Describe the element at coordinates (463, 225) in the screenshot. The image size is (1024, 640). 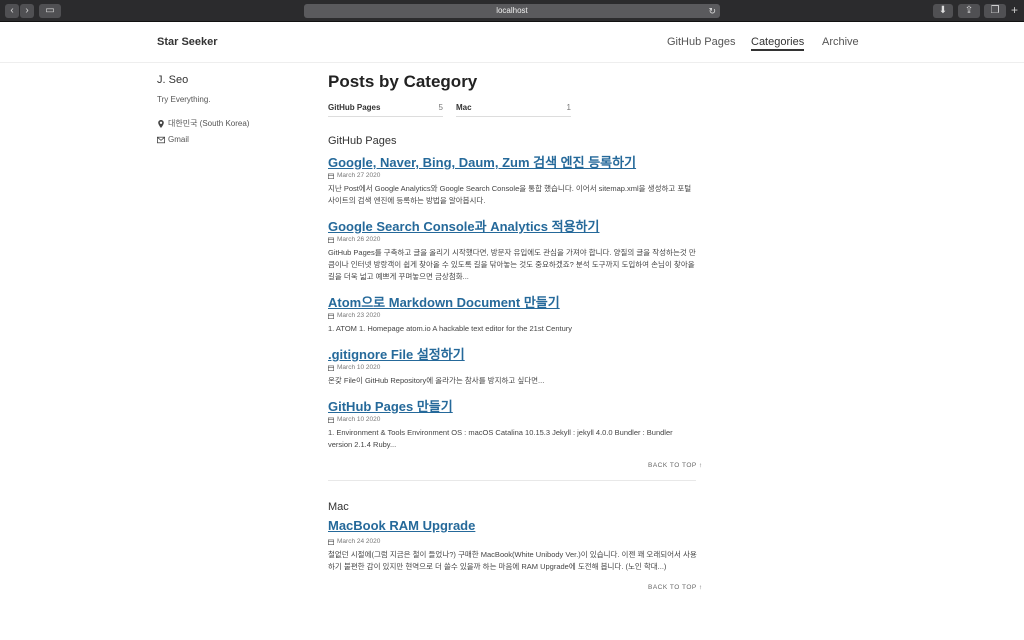
I see `post-title-link: Google Search Console과 Analytics 적용하기` at that location.